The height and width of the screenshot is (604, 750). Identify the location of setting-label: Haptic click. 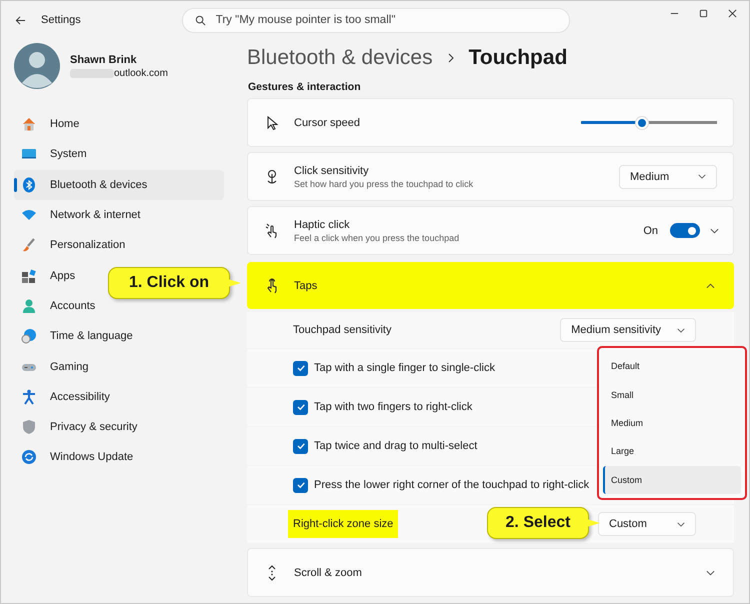
(322, 224).